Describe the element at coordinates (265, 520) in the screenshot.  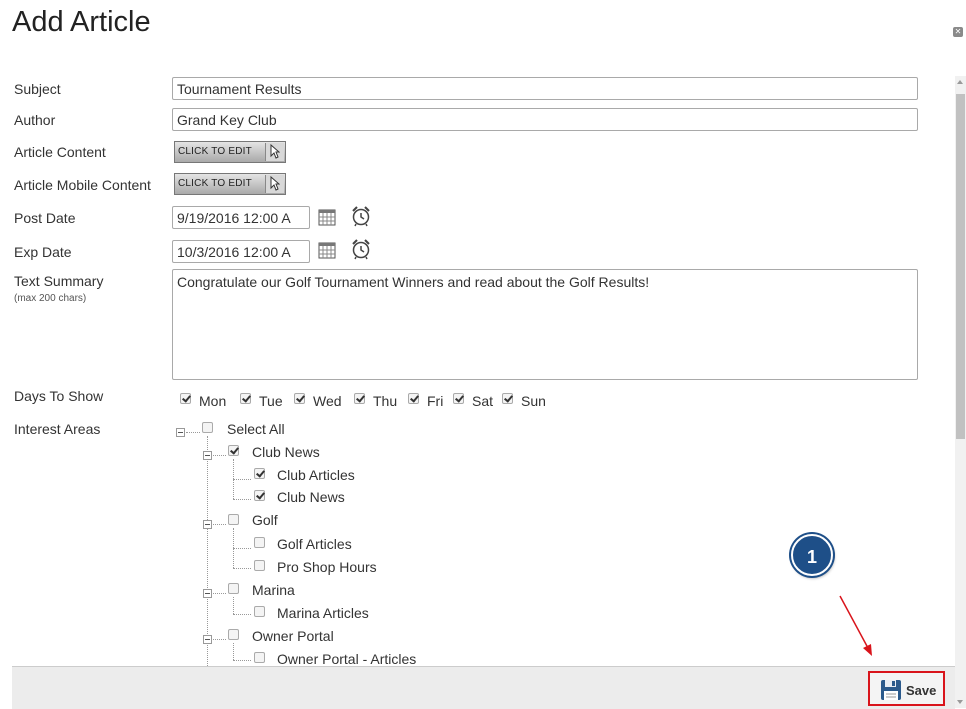
I see `interest-label-golf: Golf` at that location.